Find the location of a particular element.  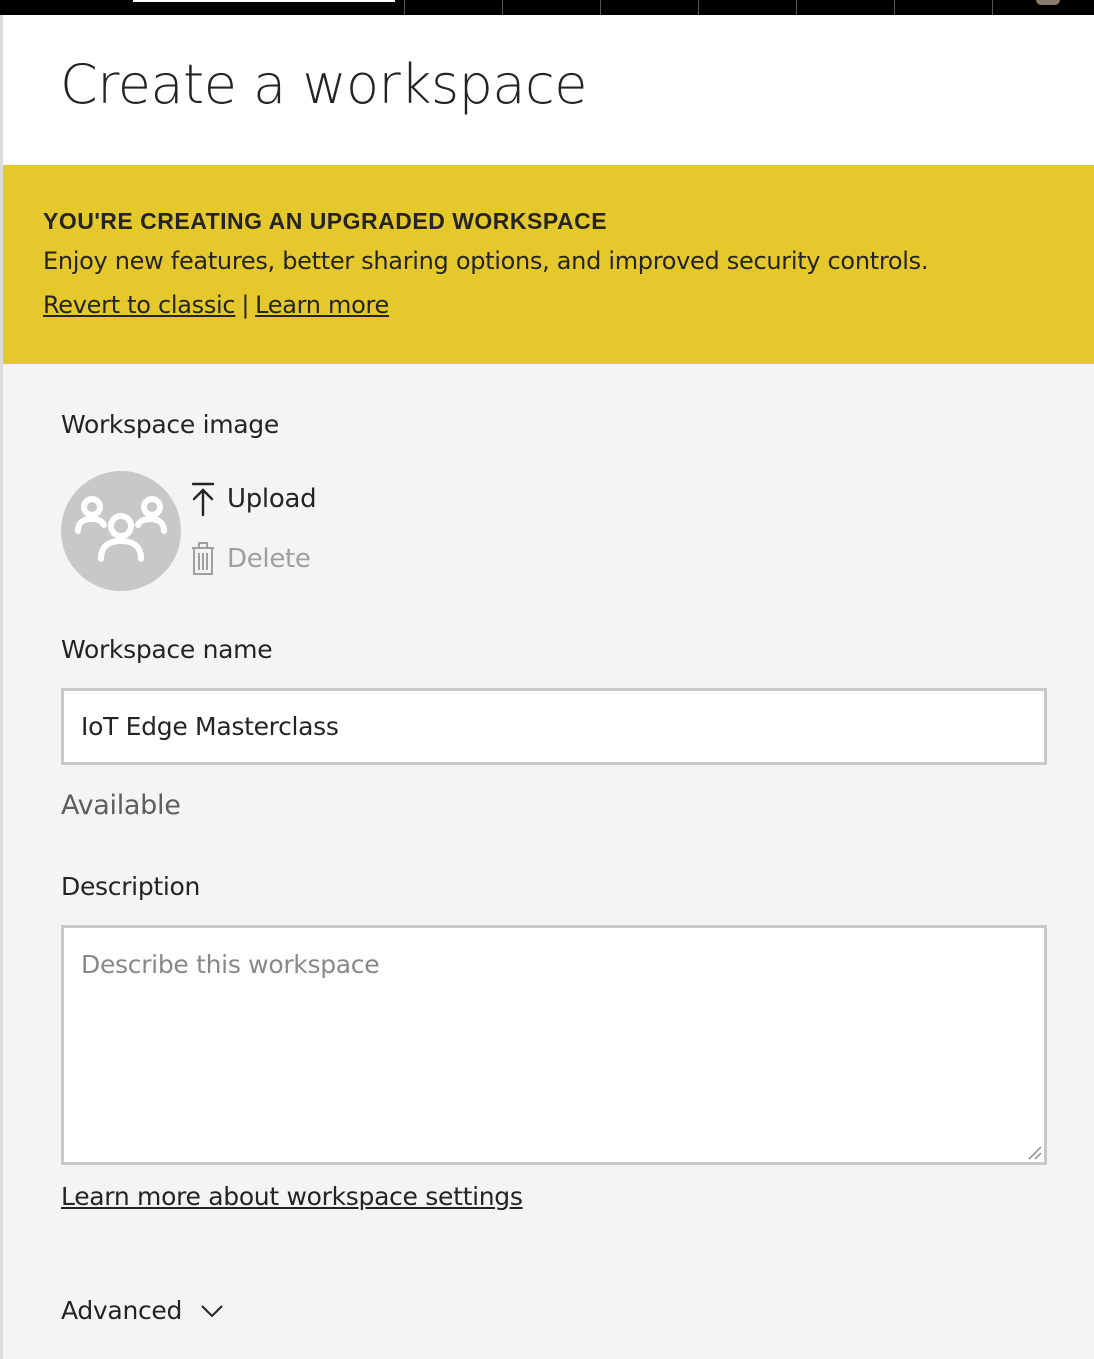

people-group-icon is located at coordinates (121, 529).